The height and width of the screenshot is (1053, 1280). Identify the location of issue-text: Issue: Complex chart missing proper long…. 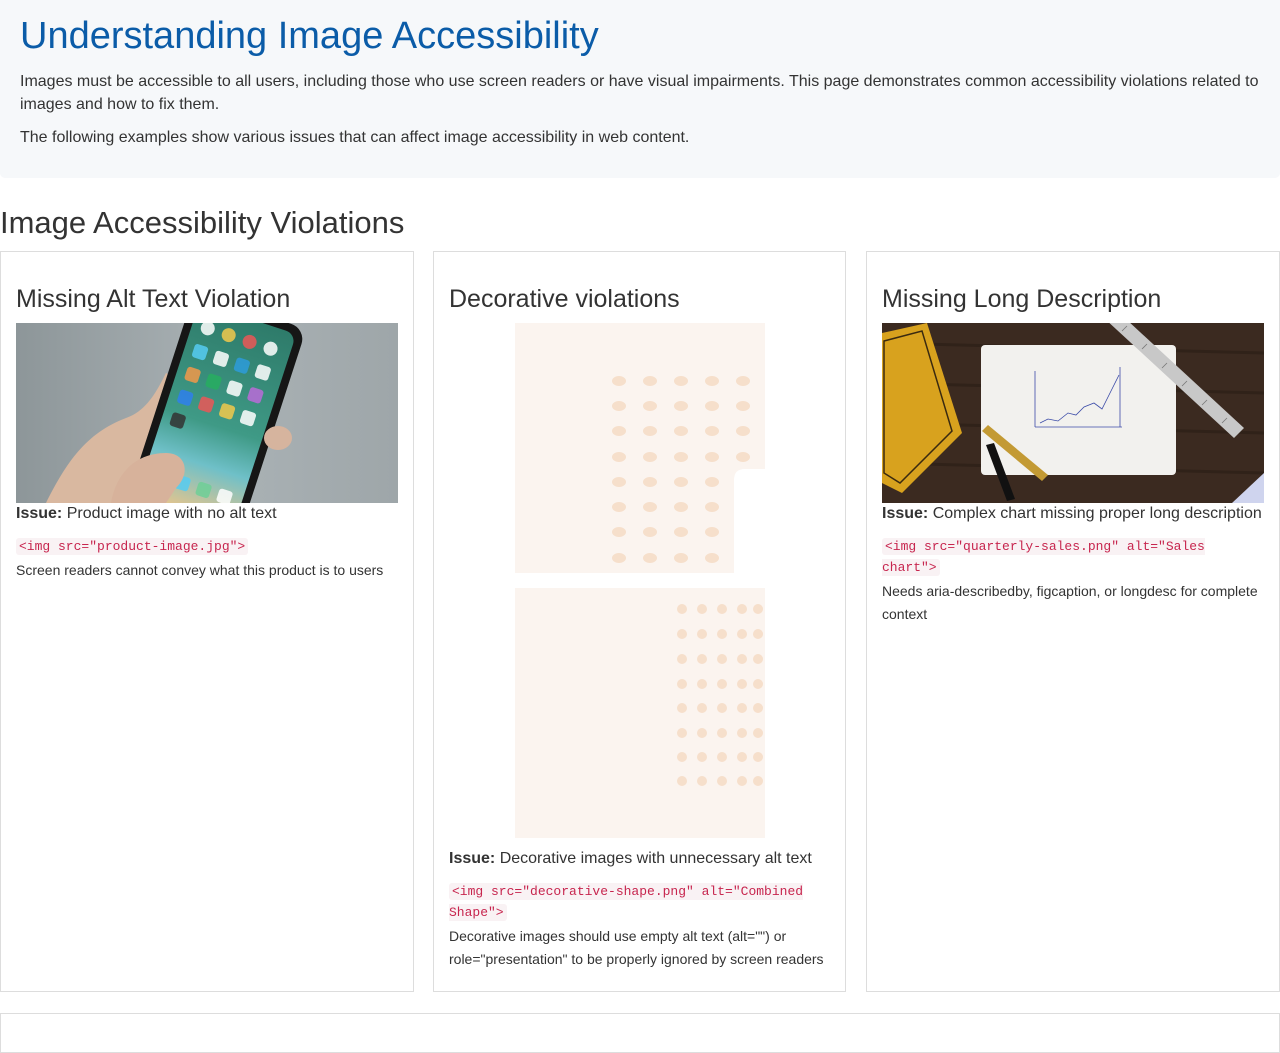
(1073, 514).